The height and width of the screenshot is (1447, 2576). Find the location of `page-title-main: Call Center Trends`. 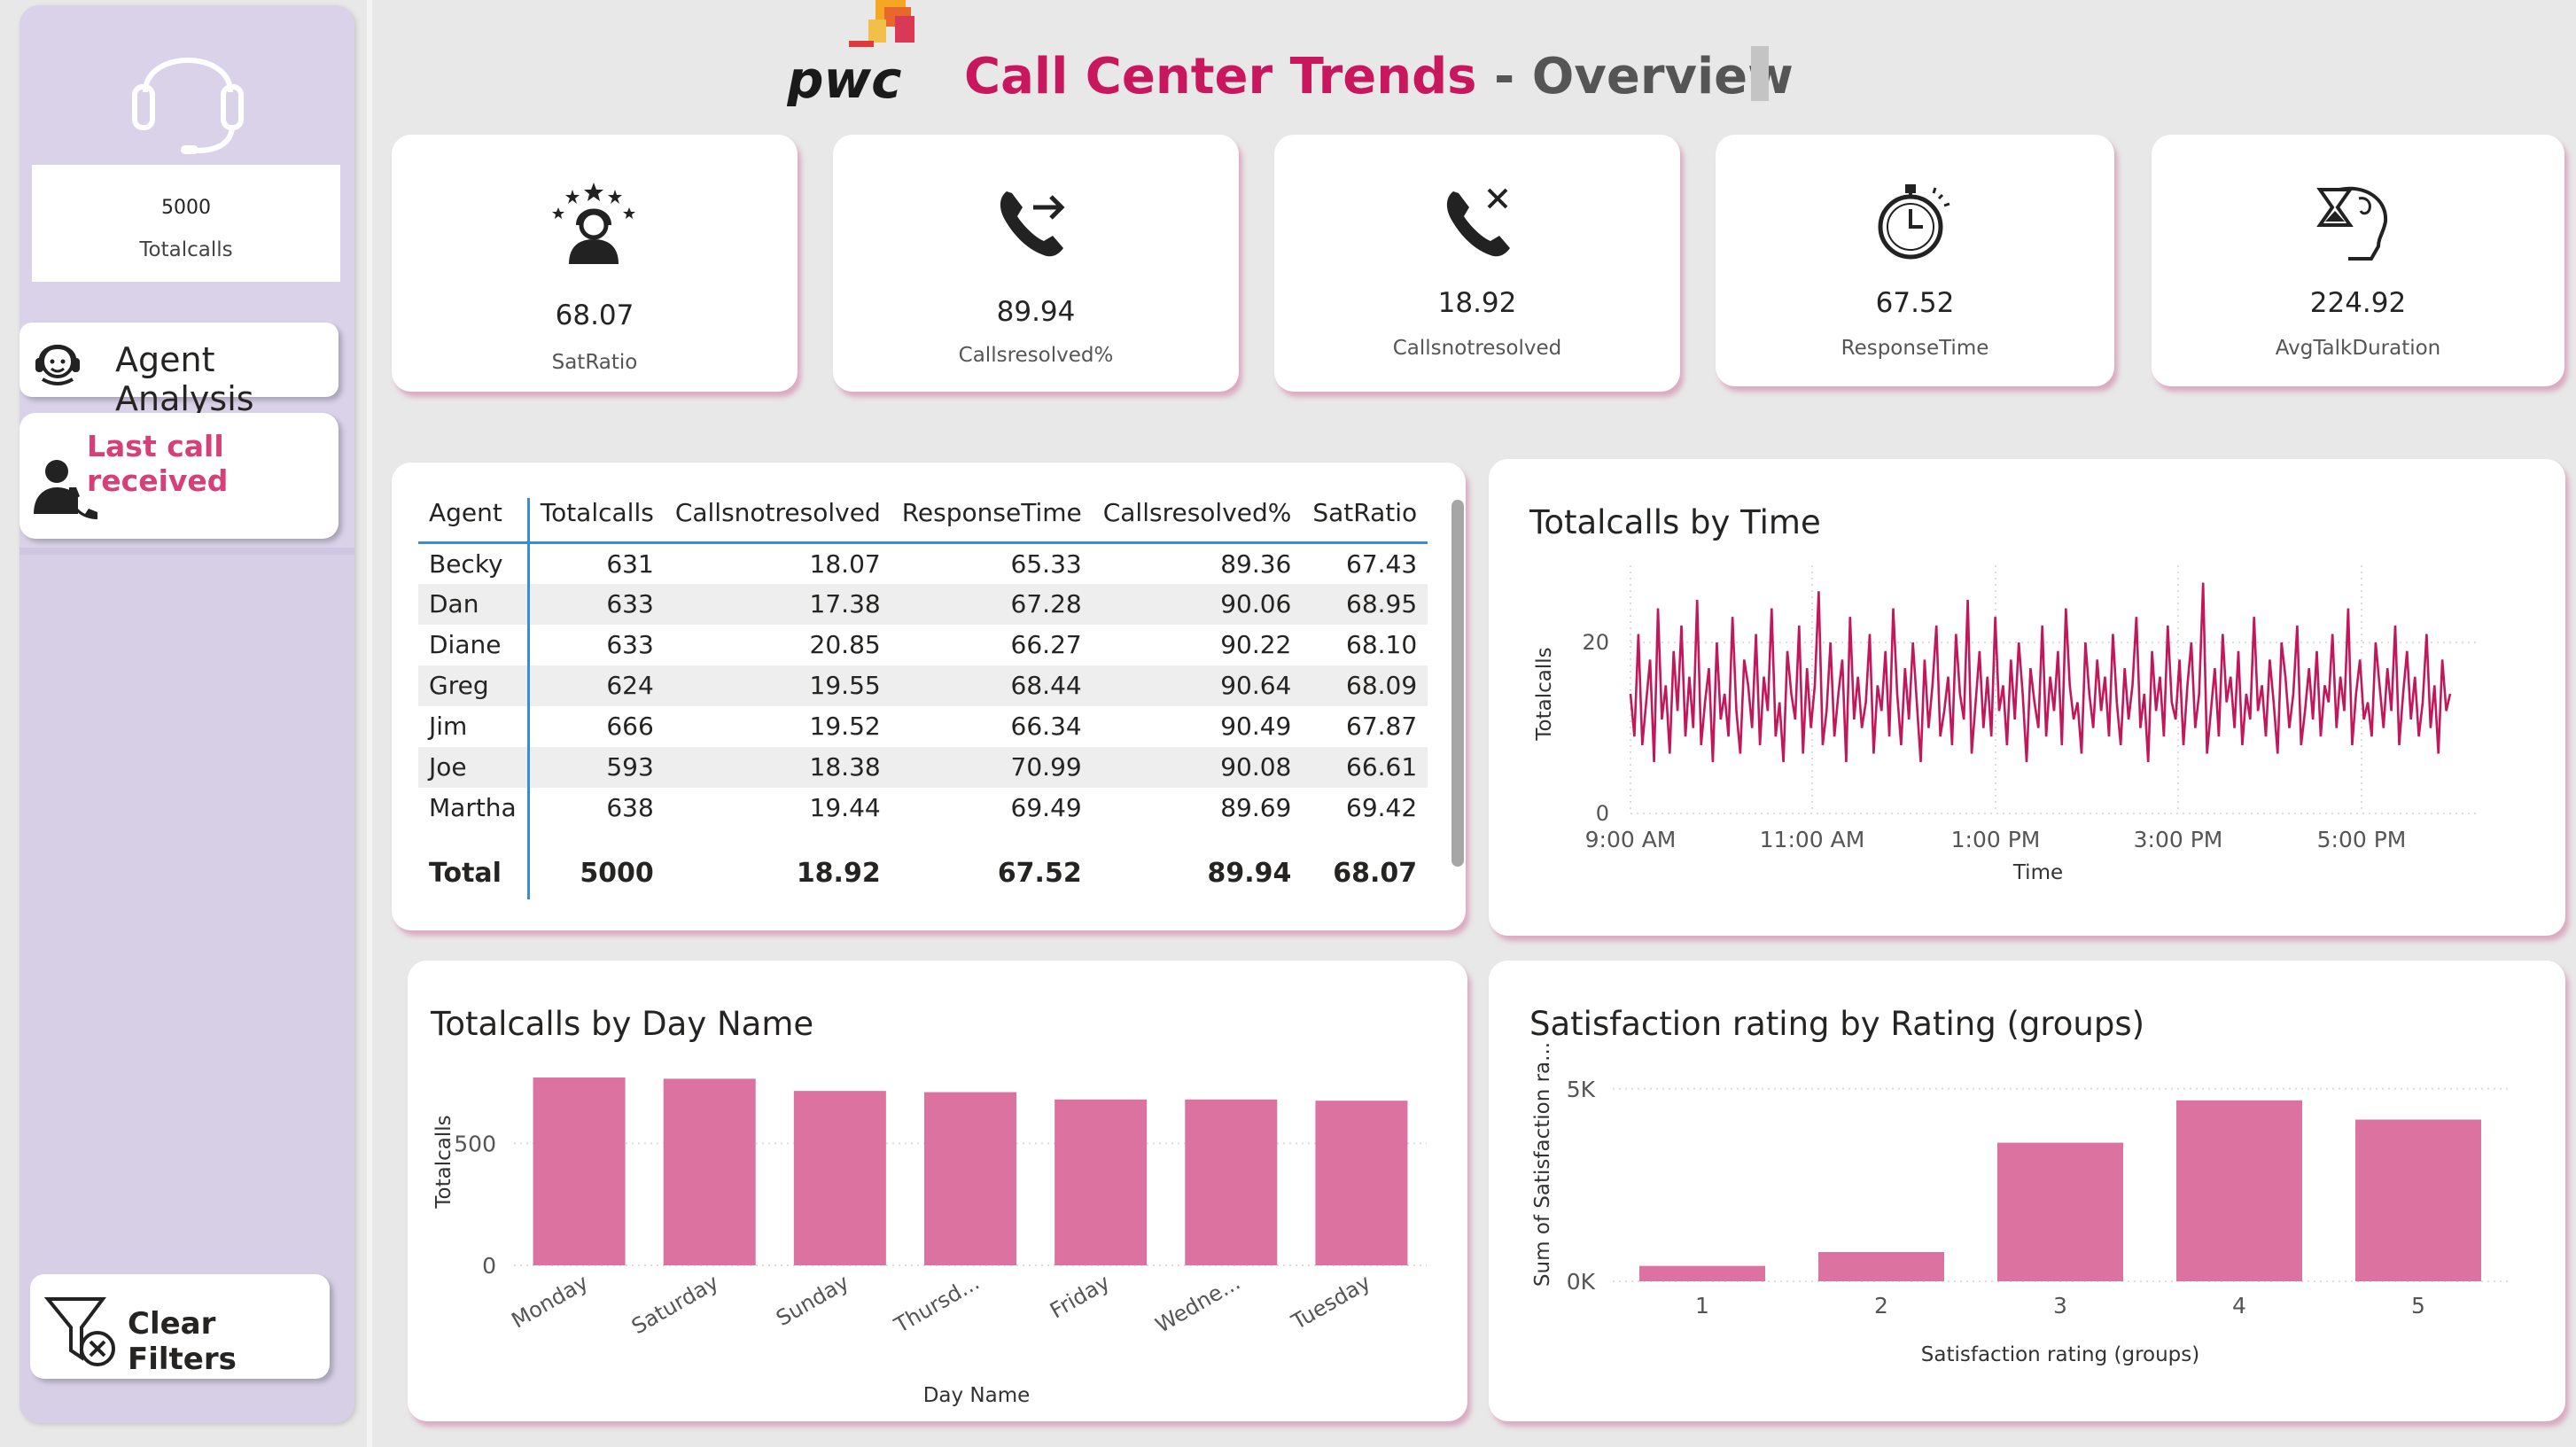

page-title-main: Call Center Trends is located at coordinates (1221, 76).